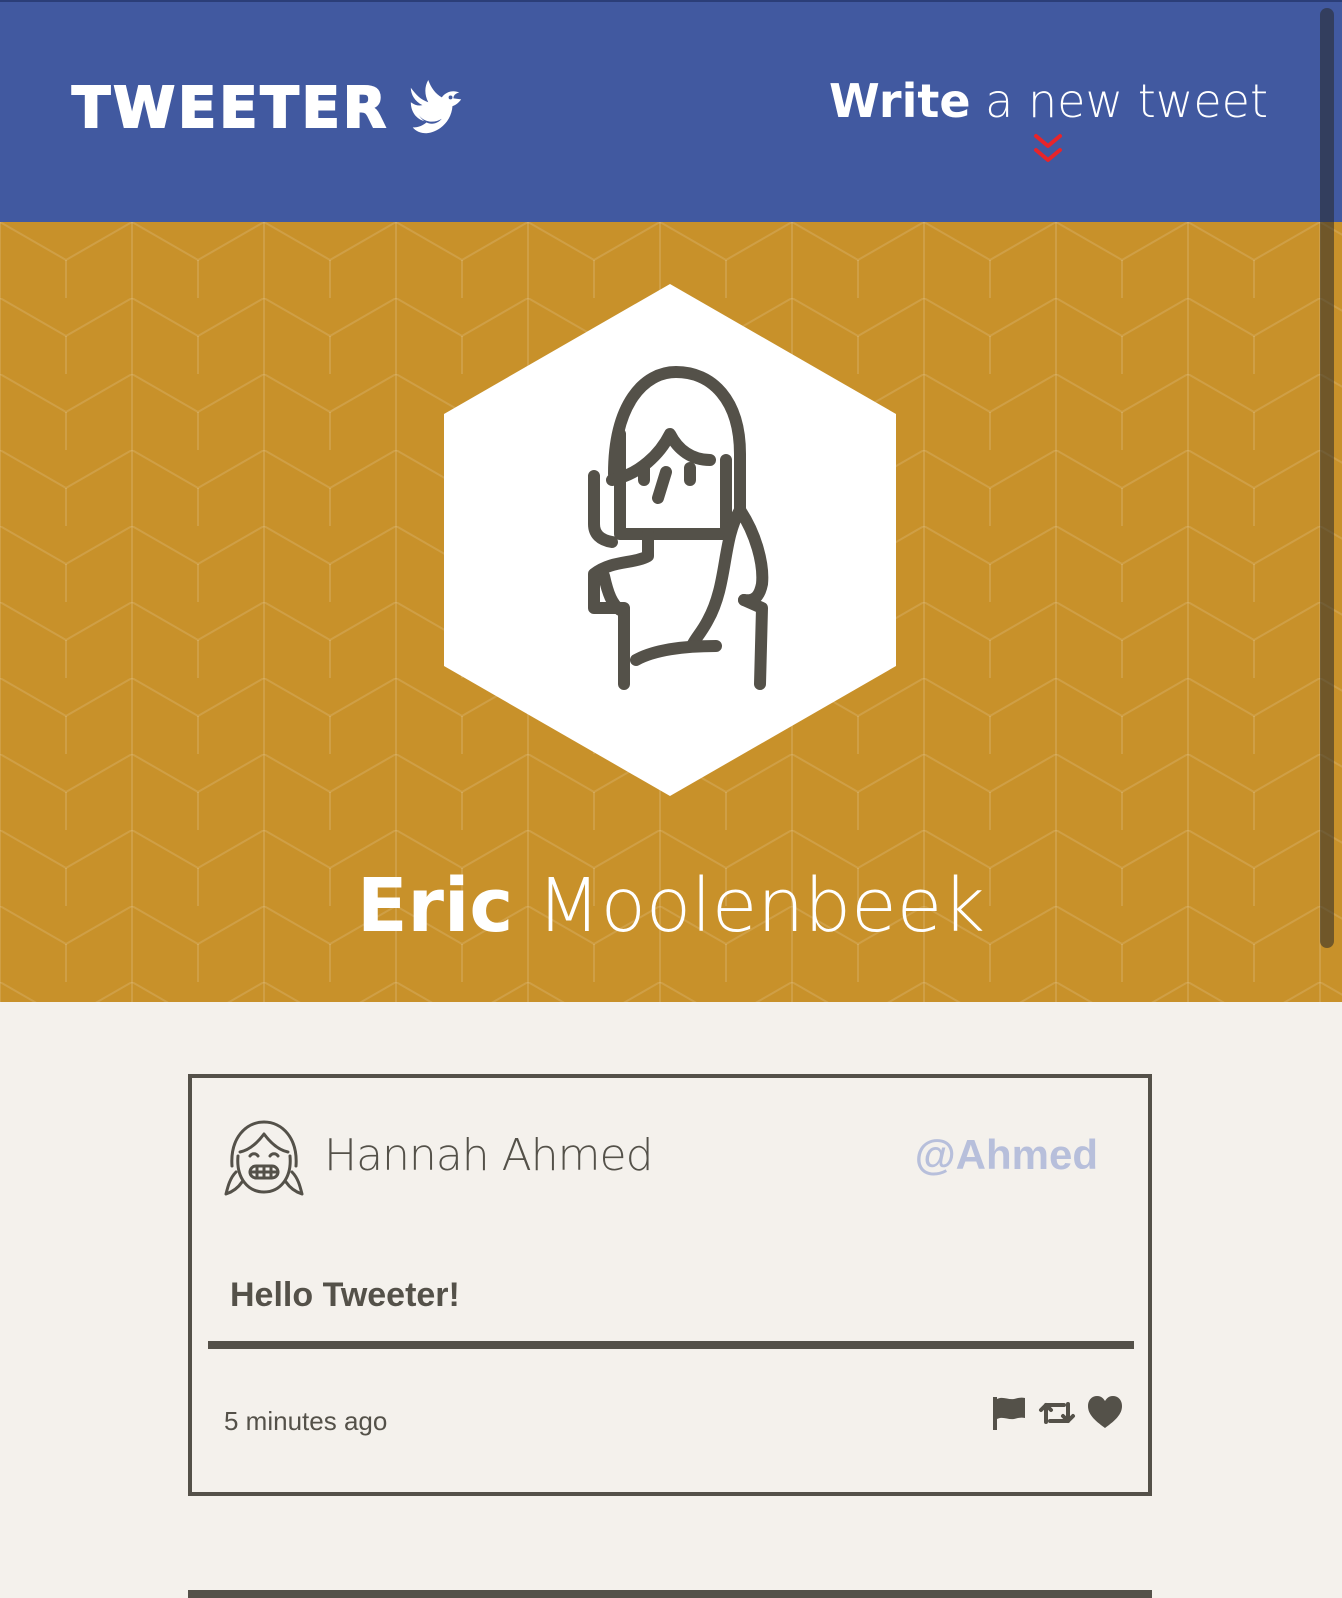 The height and width of the screenshot is (1598, 1342). I want to click on double-chevron-down-icon, so click(1048, 149).